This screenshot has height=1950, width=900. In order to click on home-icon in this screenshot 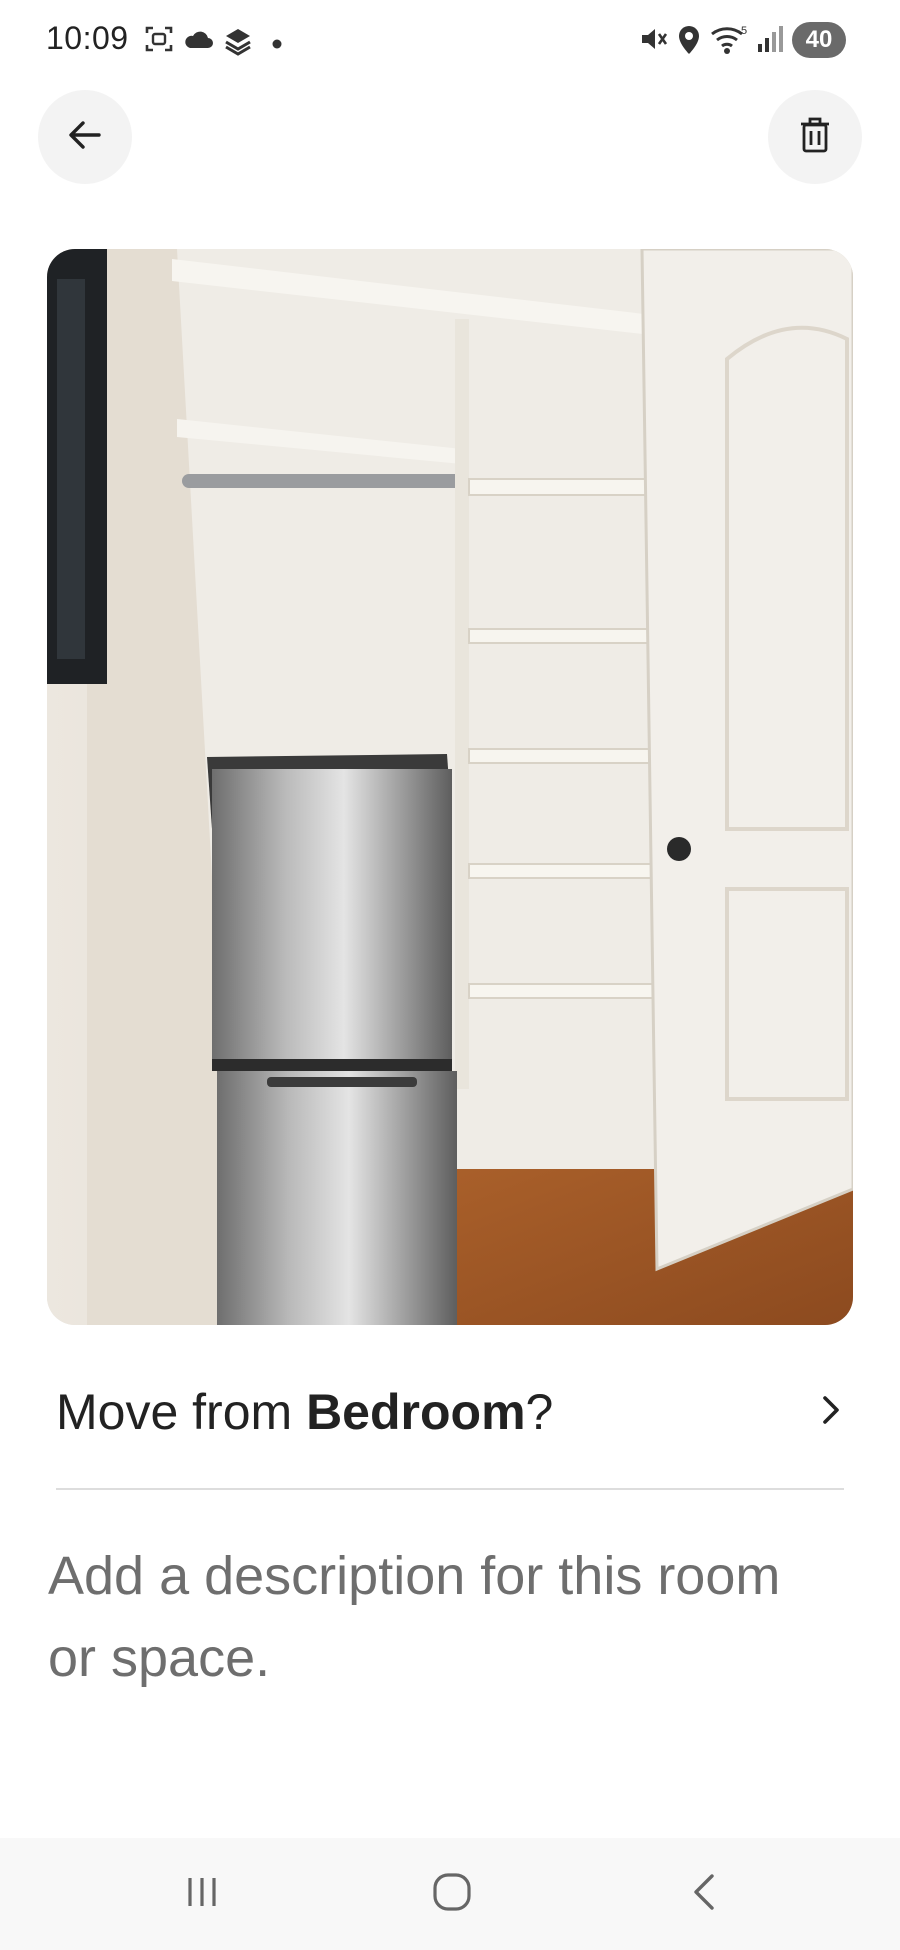, I will do `click(452, 1894)`.